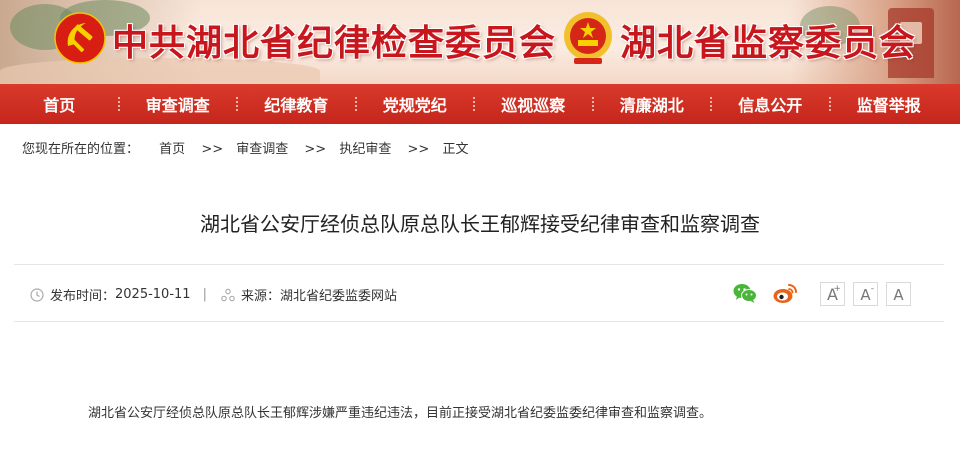 This screenshot has height=465, width=960. I want to click on breadcrumb-current: 正文, so click(455, 149).